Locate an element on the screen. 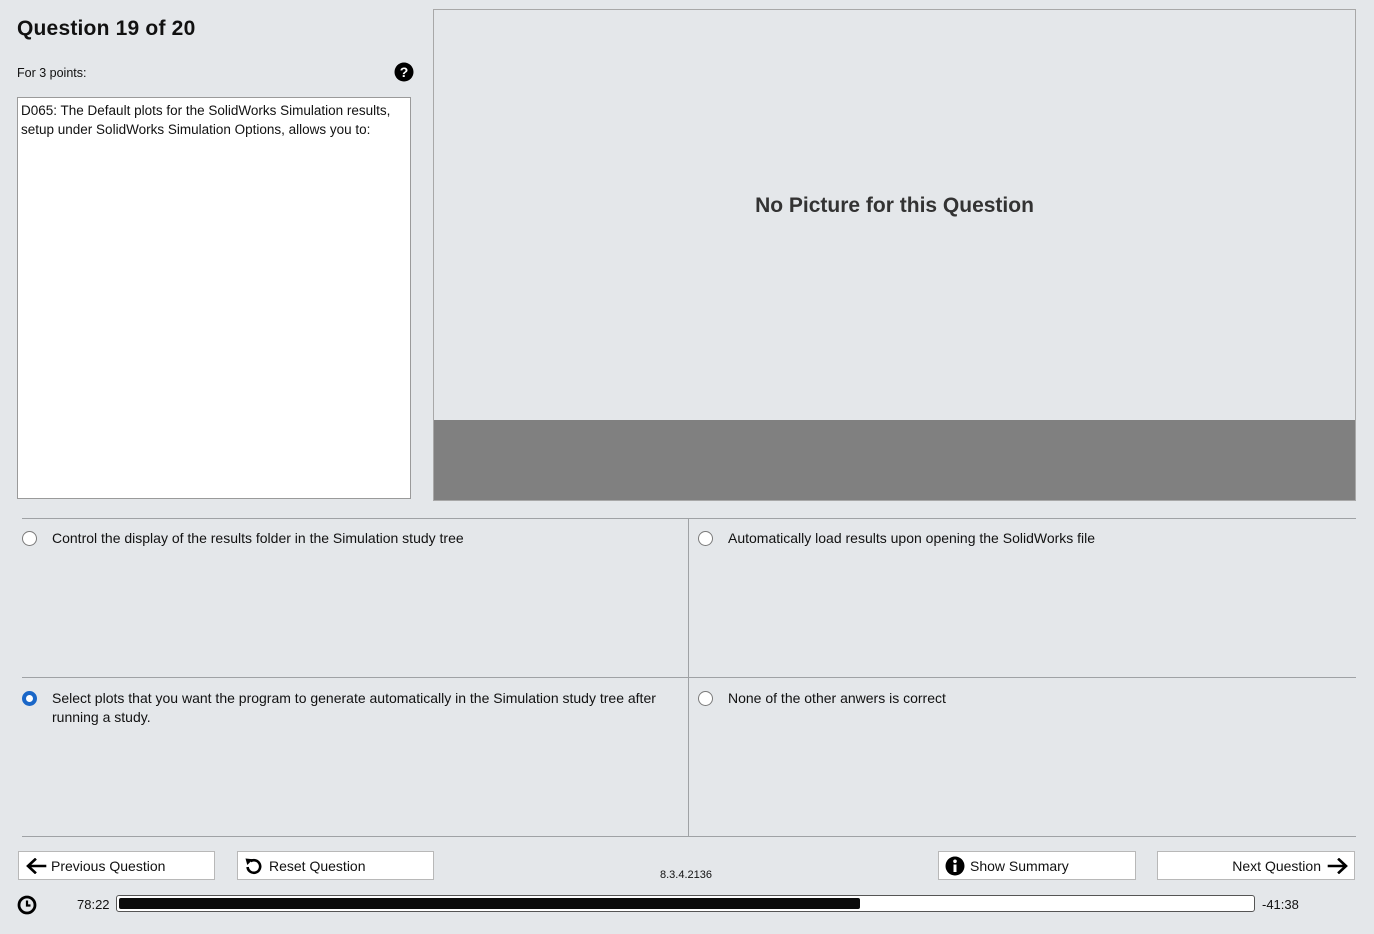 The width and height of the screenshot is (1374, 934). answers-column-divider is located at coordinates (688, 677).